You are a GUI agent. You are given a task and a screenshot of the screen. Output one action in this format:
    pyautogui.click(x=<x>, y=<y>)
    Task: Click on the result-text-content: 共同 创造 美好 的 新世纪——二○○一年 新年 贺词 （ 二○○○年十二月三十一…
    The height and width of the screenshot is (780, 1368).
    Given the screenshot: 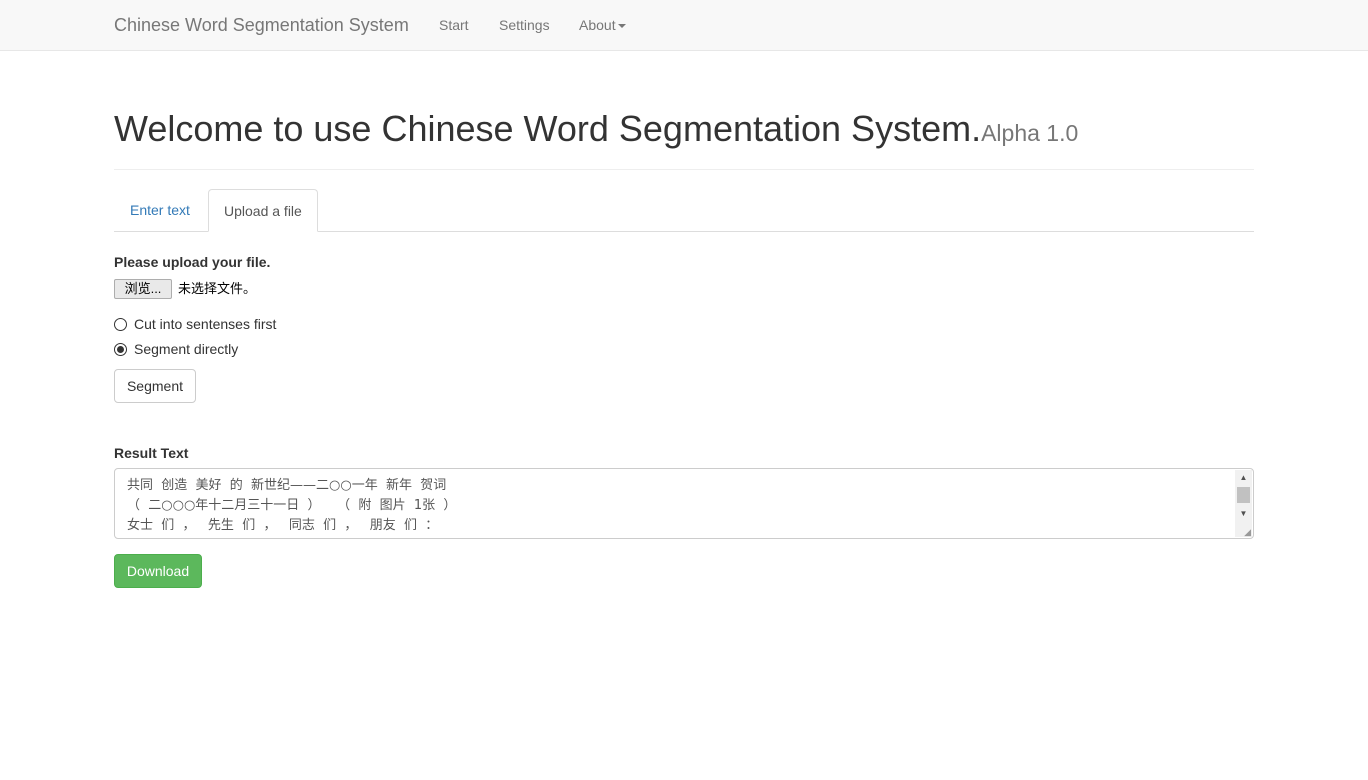 What is the action you would take?
    pyautogui.click(x=291, y=506)
    